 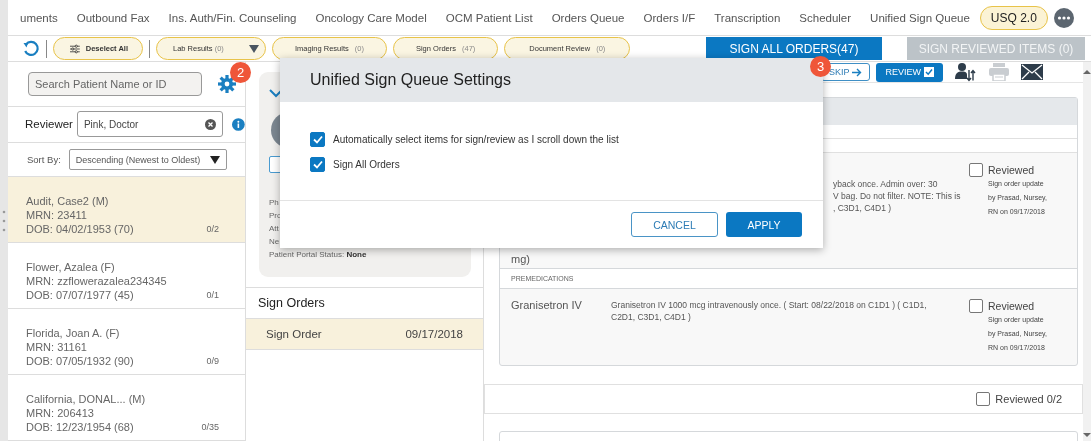 I want to click on order-description: C2D1, C3D1, C4D1 ), so click(x=651, y=317).